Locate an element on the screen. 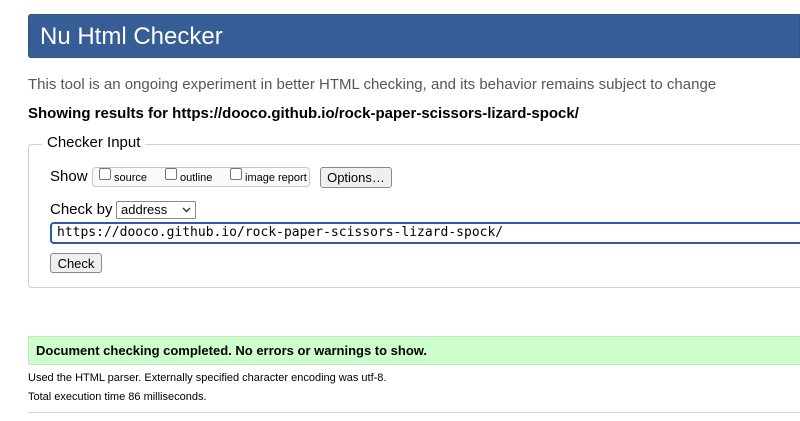  page-title: Nu Html Checker is located at coordinates (131, 36).